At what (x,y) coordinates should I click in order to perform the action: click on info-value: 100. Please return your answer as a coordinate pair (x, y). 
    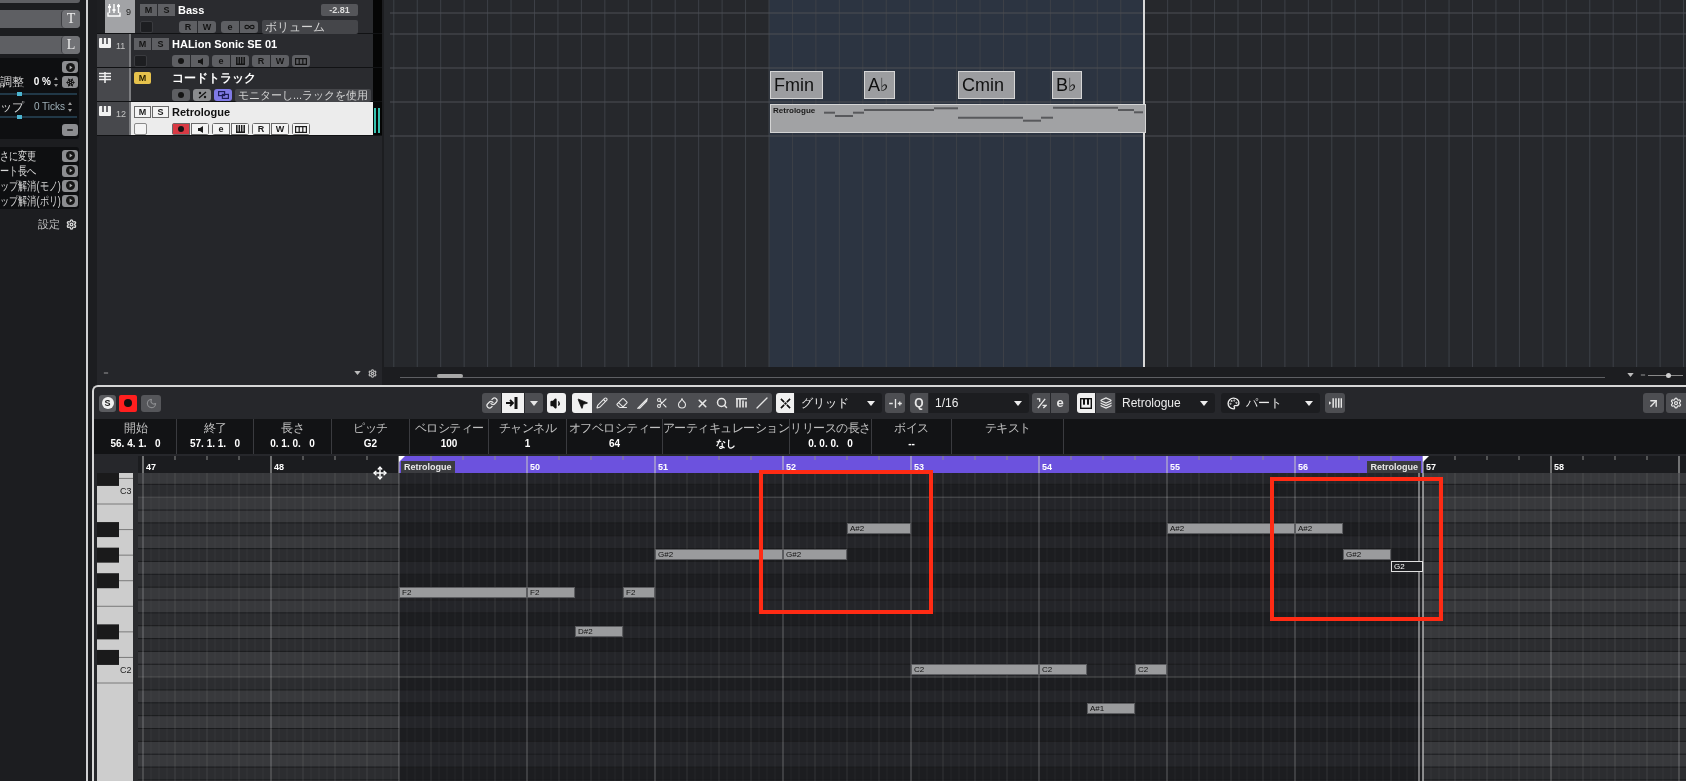
    Looking at the image, I should click on (449, 444).